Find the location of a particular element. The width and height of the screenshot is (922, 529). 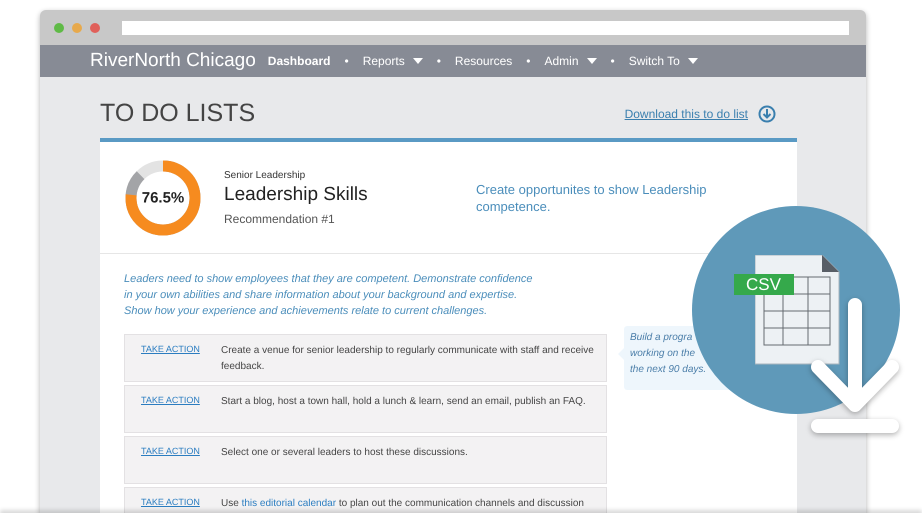

intro-text: Leaders need to show employees that they are competent. Demonstrate confidence in your own abilities and share information about your background and expertise. Show how your experience and achievements relate to current challenges. is located at coordinates (329, 295).